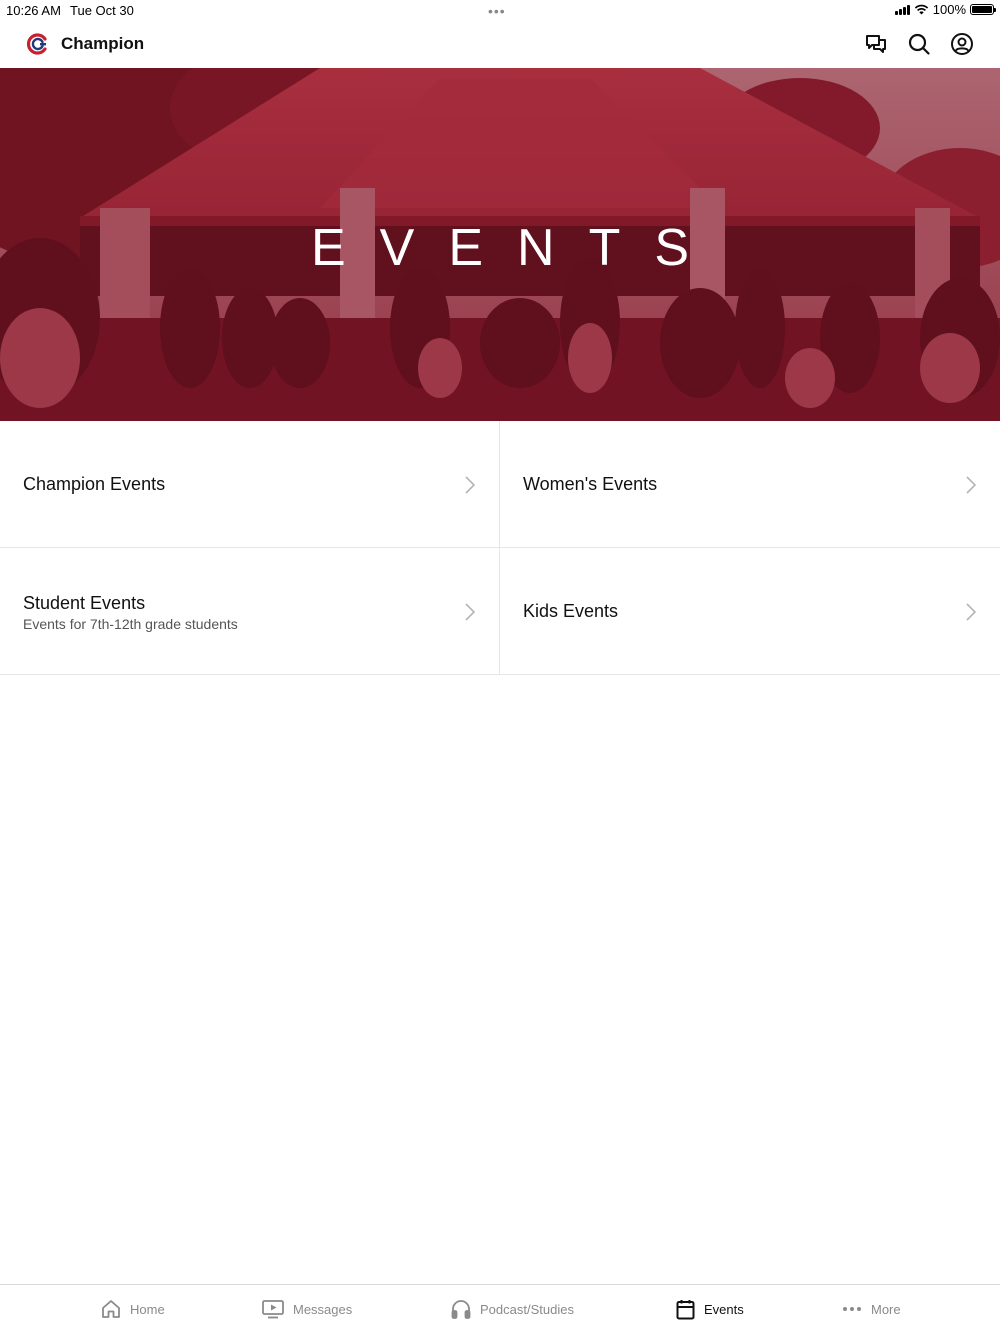  Describe the element at coordinates (983, 9) in the screenshot. I see `battery-icon` at that location.